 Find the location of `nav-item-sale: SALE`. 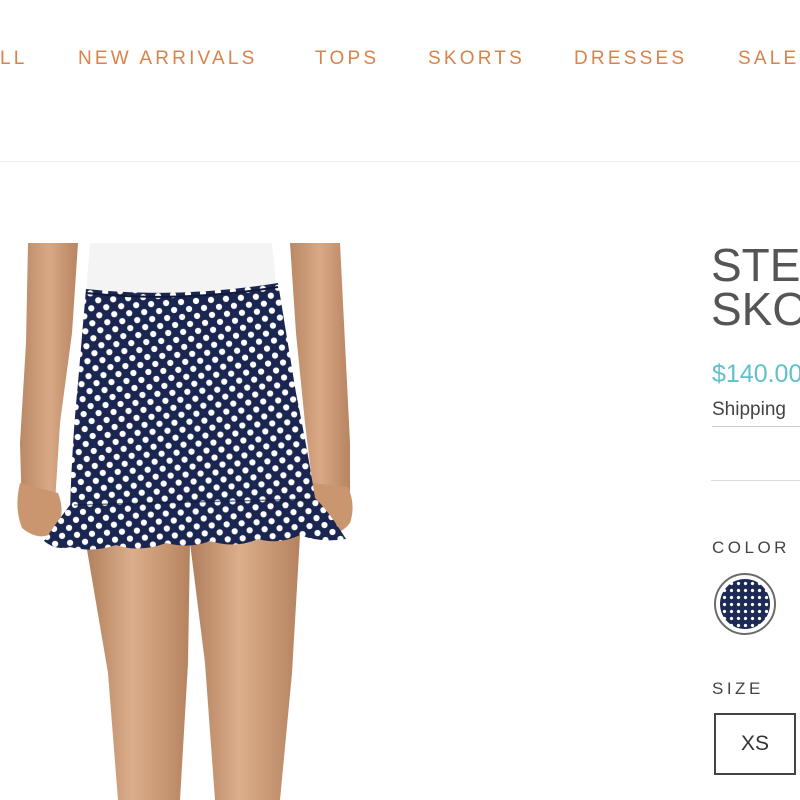

nav-item-sale: SALE is located at coordinates (768, 59).